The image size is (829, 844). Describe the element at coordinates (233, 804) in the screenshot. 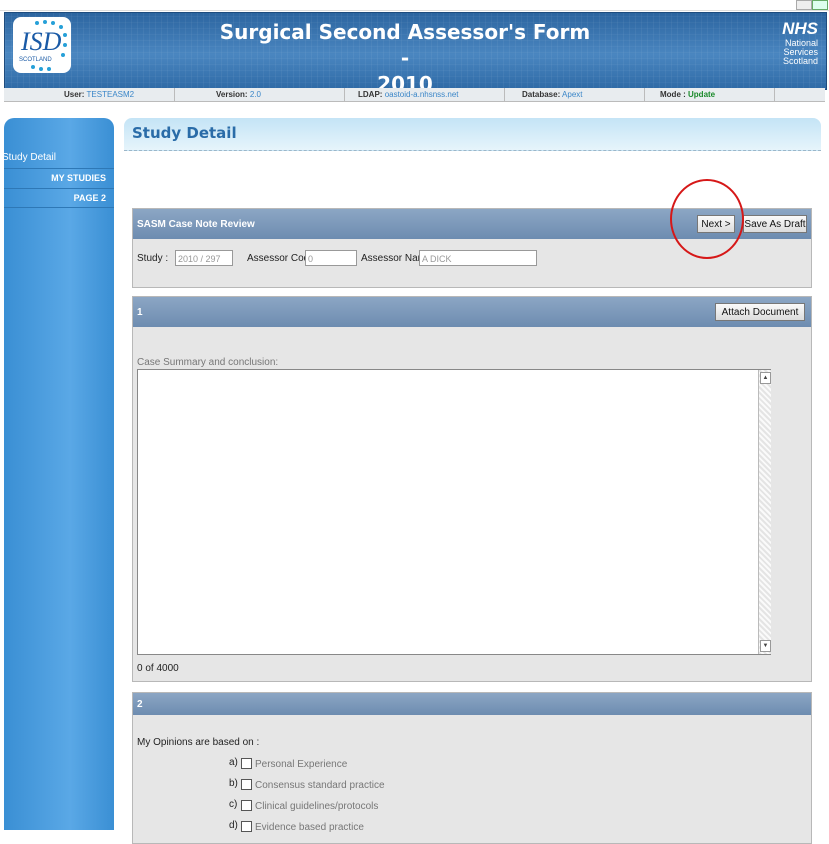

I see `option-c-letter: c)` at that location.